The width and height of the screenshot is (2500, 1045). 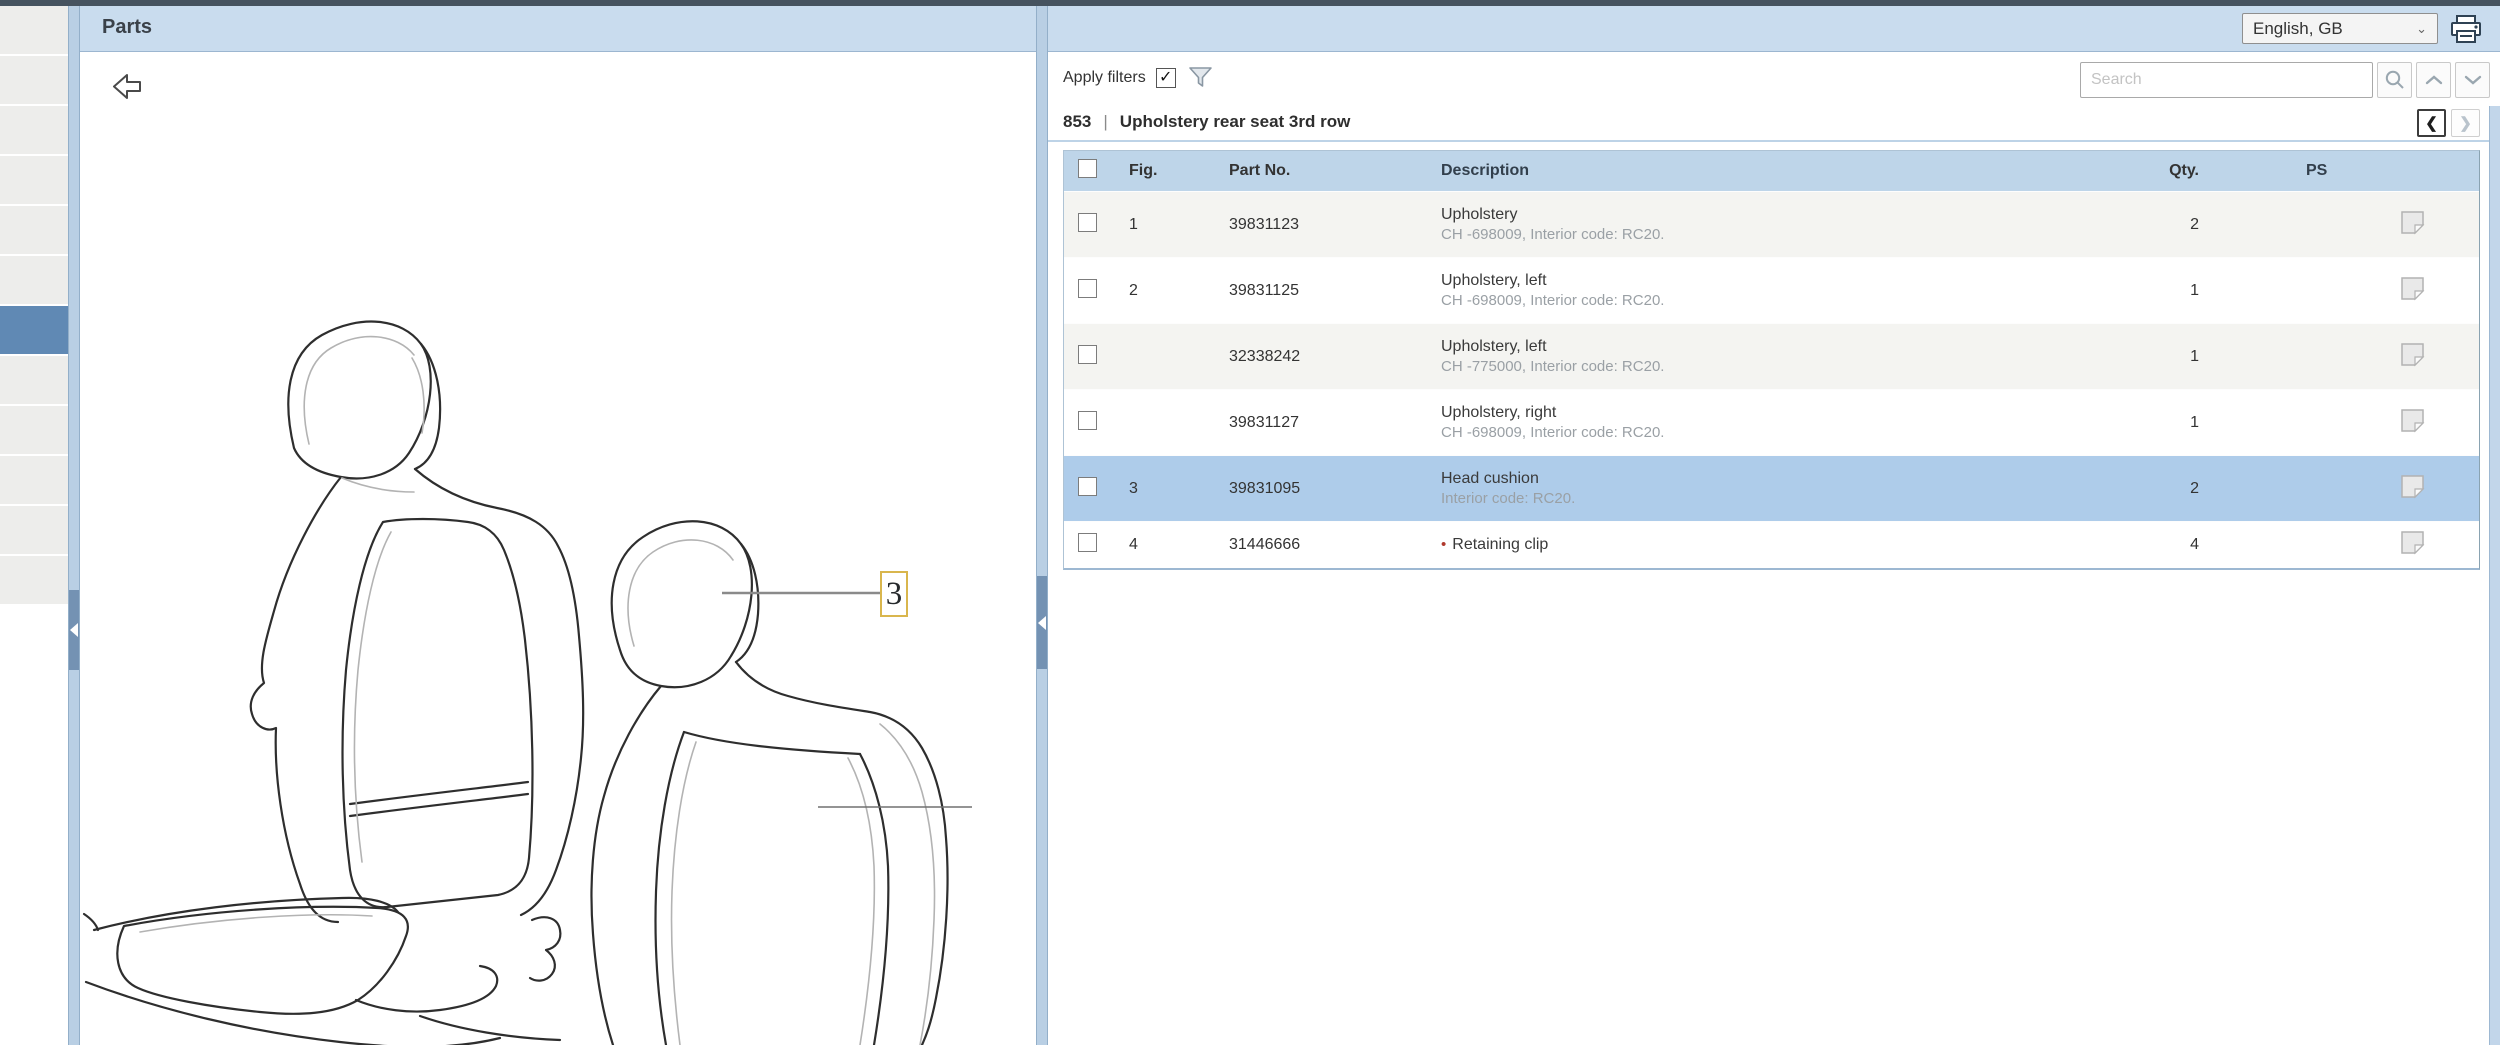 I want to click on find-next-button, so click(x=2472, y=80).